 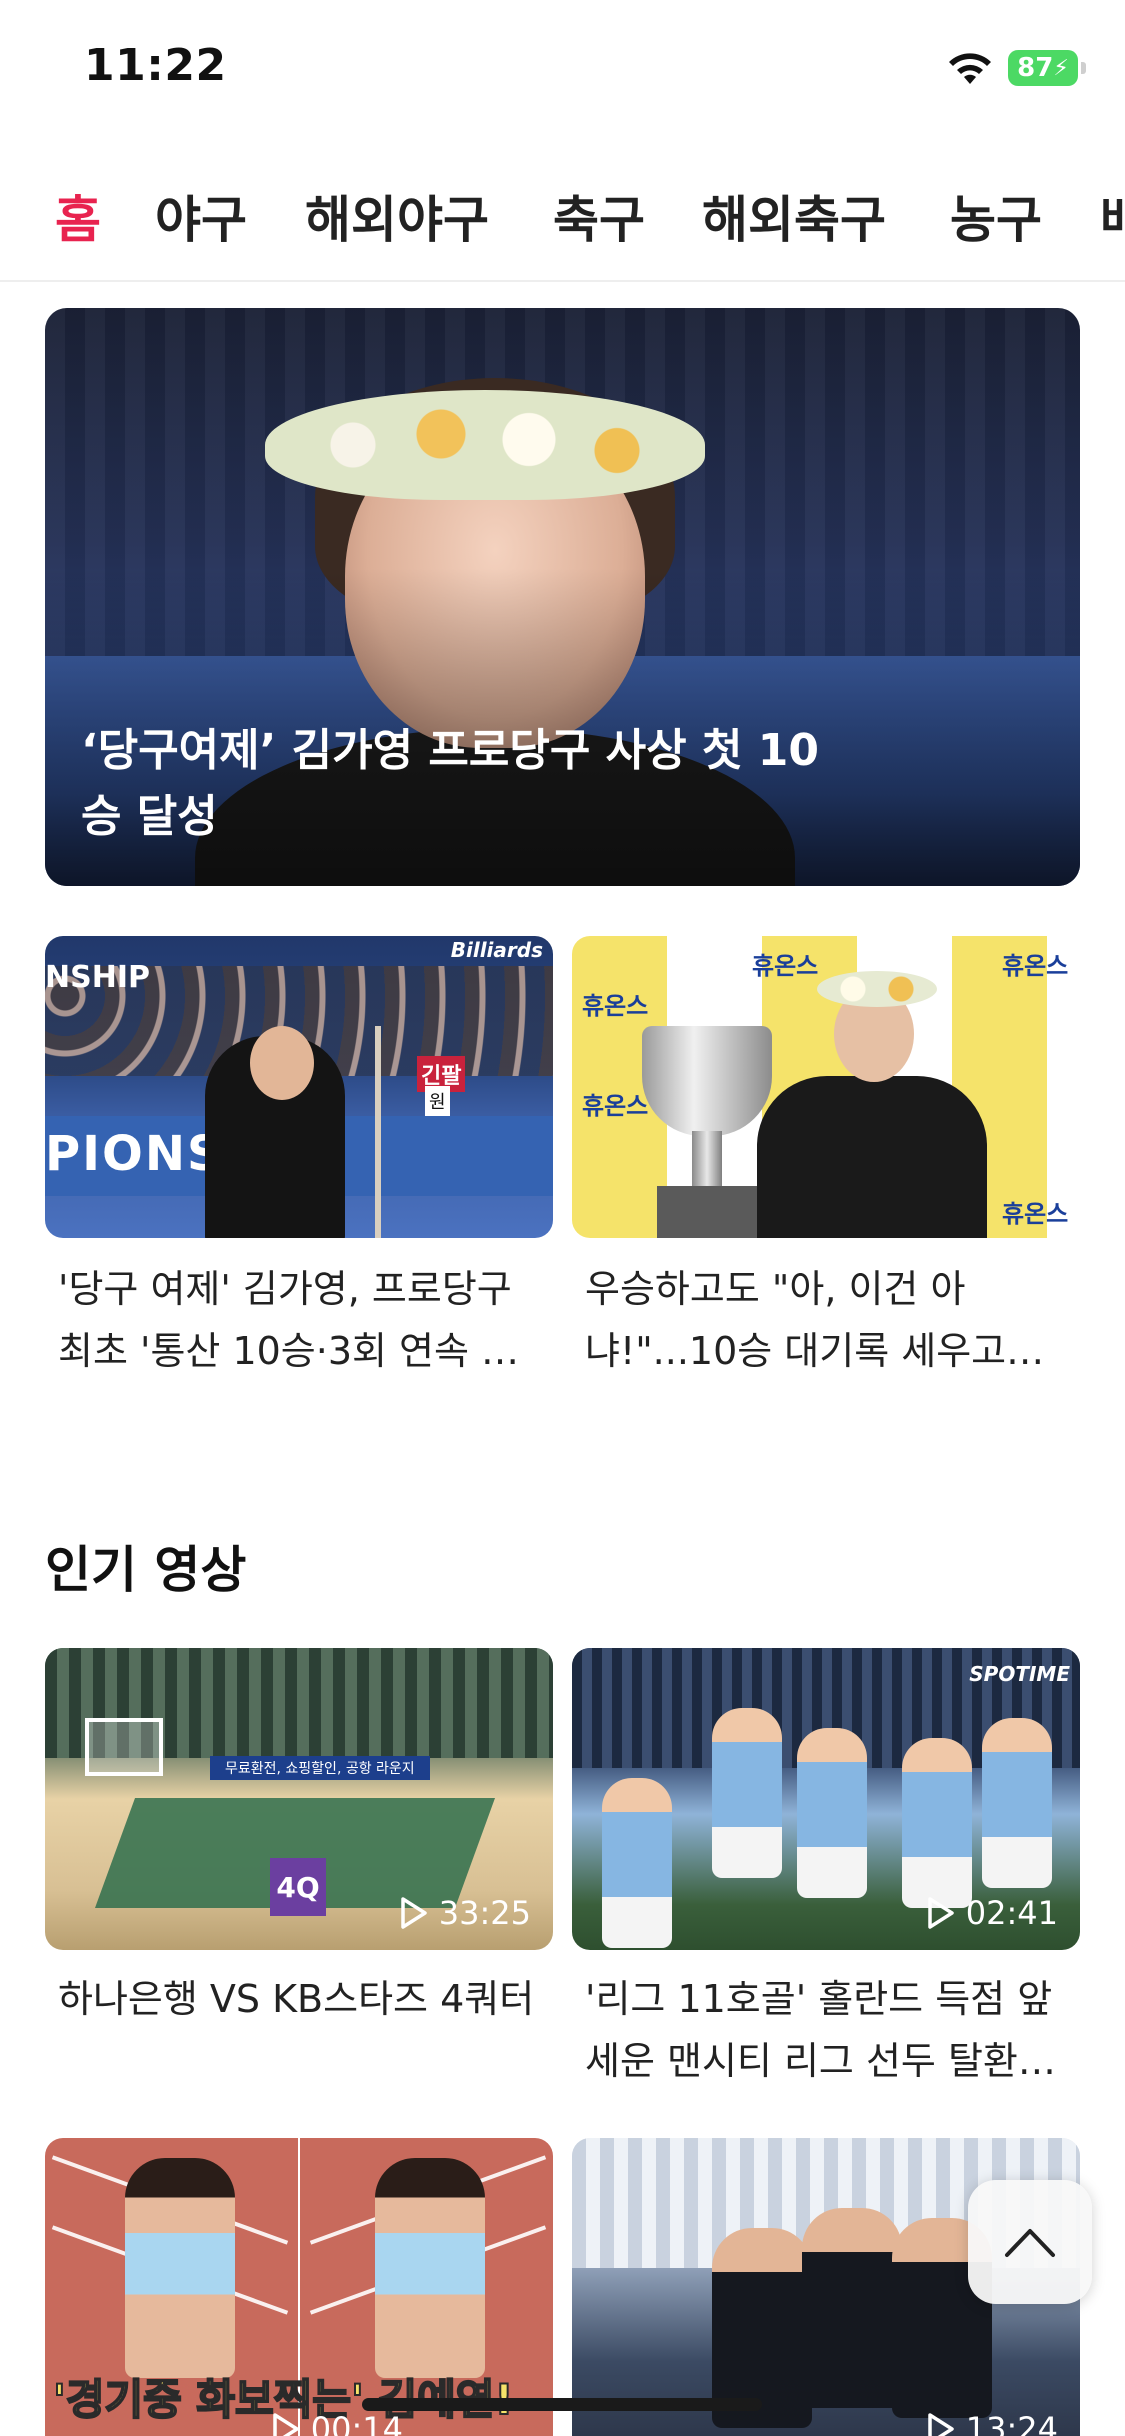 I want to click on player-head-graphic, so click(x=282, y=1063).